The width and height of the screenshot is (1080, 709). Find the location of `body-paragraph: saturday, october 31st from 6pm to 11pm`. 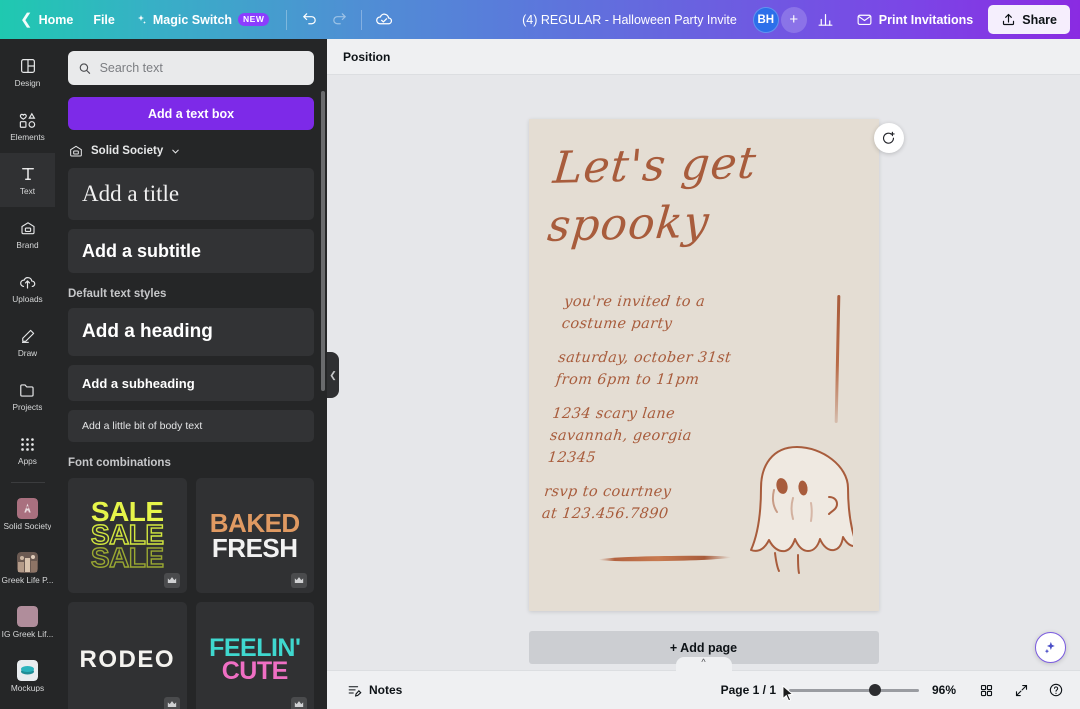

body-paragraph: saturday, october 31st from 6pm to 11pm is located at coordinates (643, 369).